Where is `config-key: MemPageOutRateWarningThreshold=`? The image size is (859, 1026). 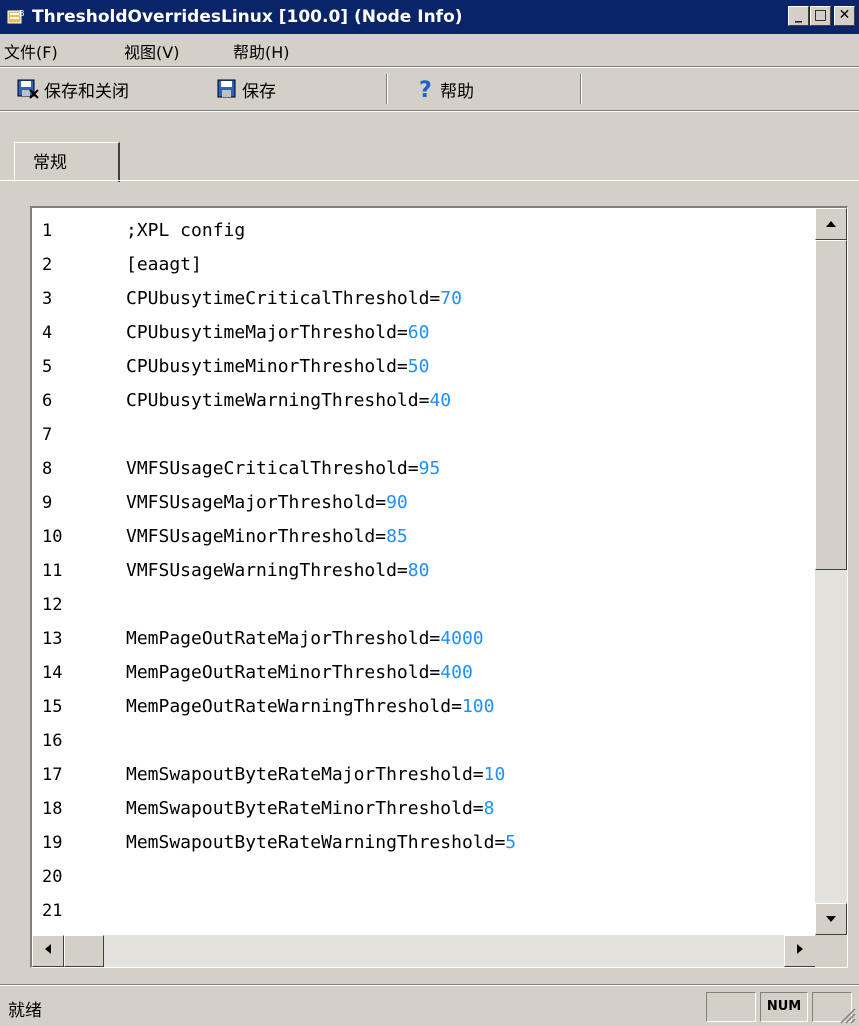
config-key: MemPageOutRateWarningThreshold= is located at coordinates (294, 706).